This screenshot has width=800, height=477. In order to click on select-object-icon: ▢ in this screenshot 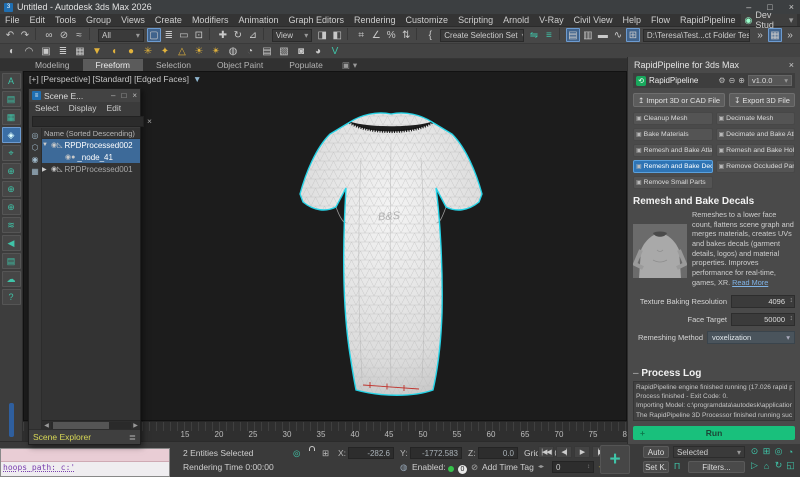, I will do `click(153, 35)`.